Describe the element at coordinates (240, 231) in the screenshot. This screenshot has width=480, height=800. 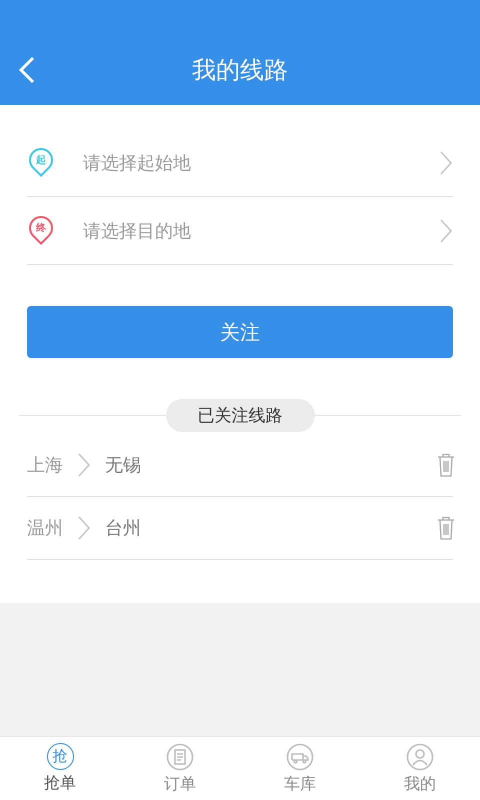
I see `location-picker: 终 请选择目的地` at that location.